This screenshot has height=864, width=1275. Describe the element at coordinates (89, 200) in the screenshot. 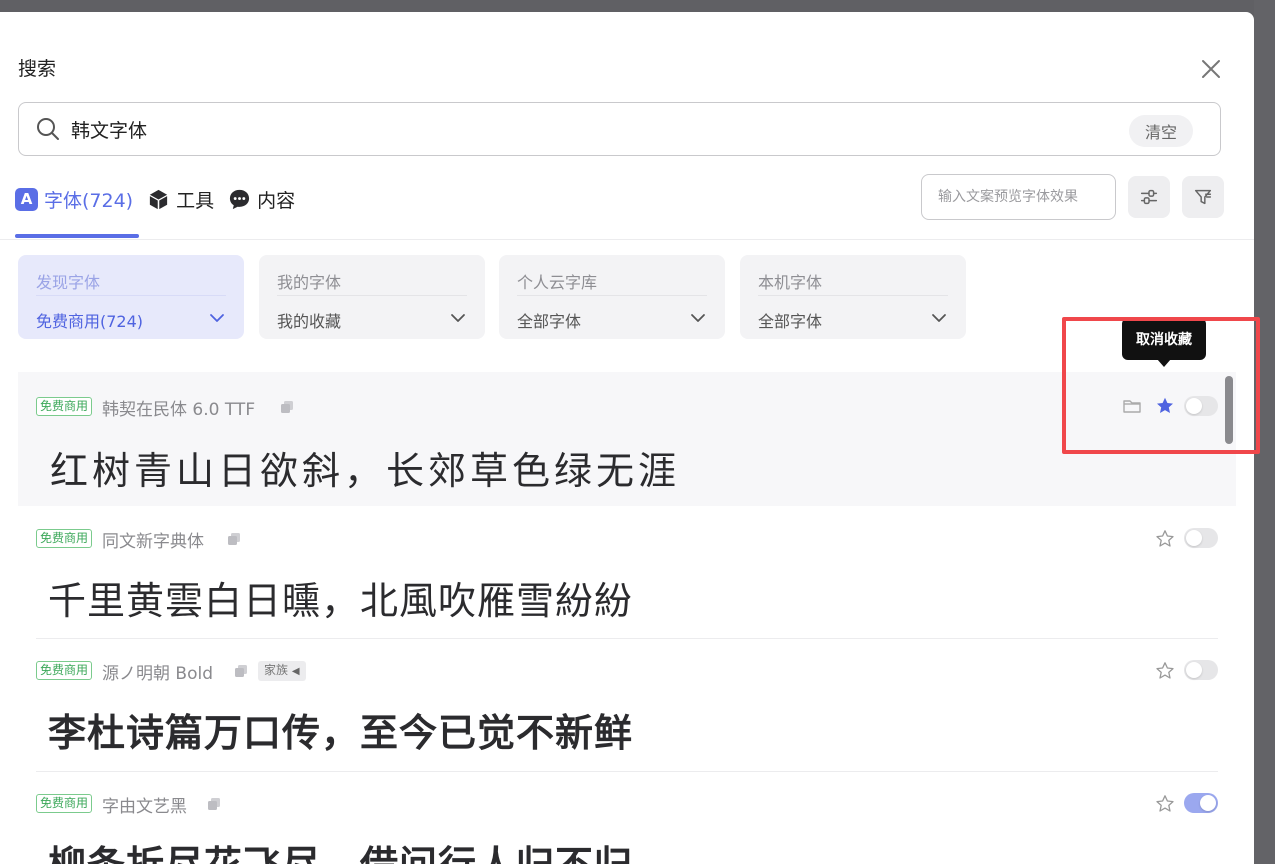

I see `tab-fonts-label: 字体(724)` at that location.